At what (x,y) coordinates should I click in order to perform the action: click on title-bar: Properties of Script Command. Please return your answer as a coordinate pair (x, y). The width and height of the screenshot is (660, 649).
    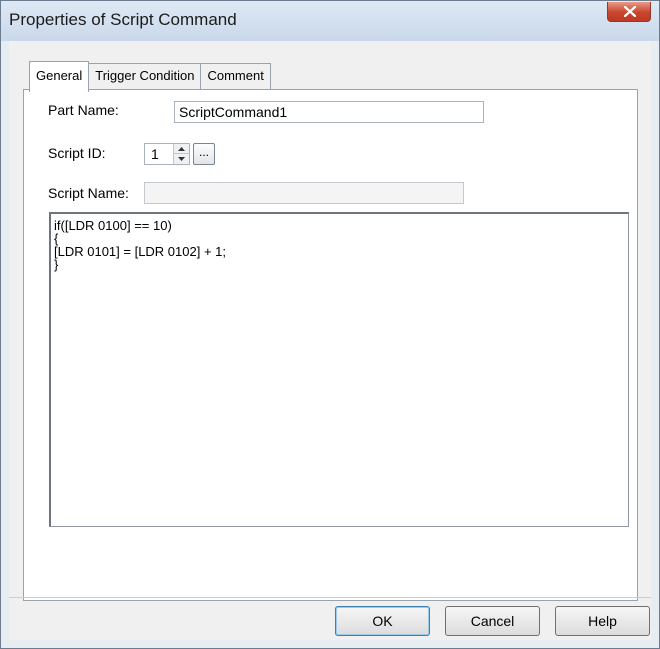
    Looking at the image, I should click on (330, 21).